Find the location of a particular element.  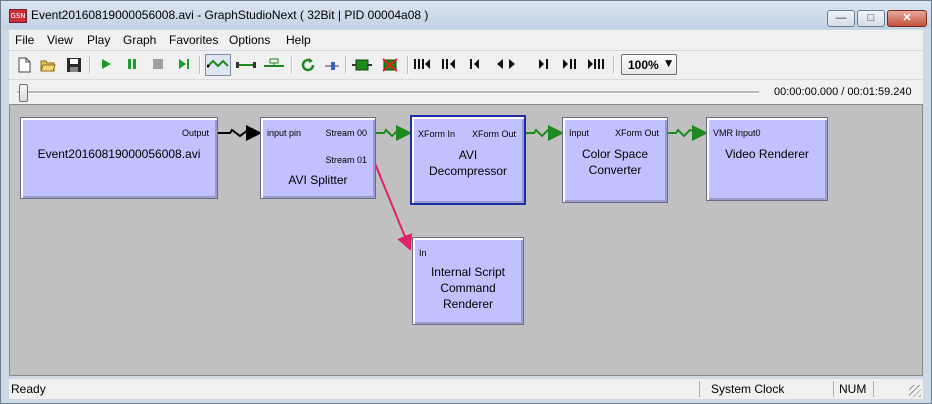

status-num: NUM is located at coordinates (853, 389).